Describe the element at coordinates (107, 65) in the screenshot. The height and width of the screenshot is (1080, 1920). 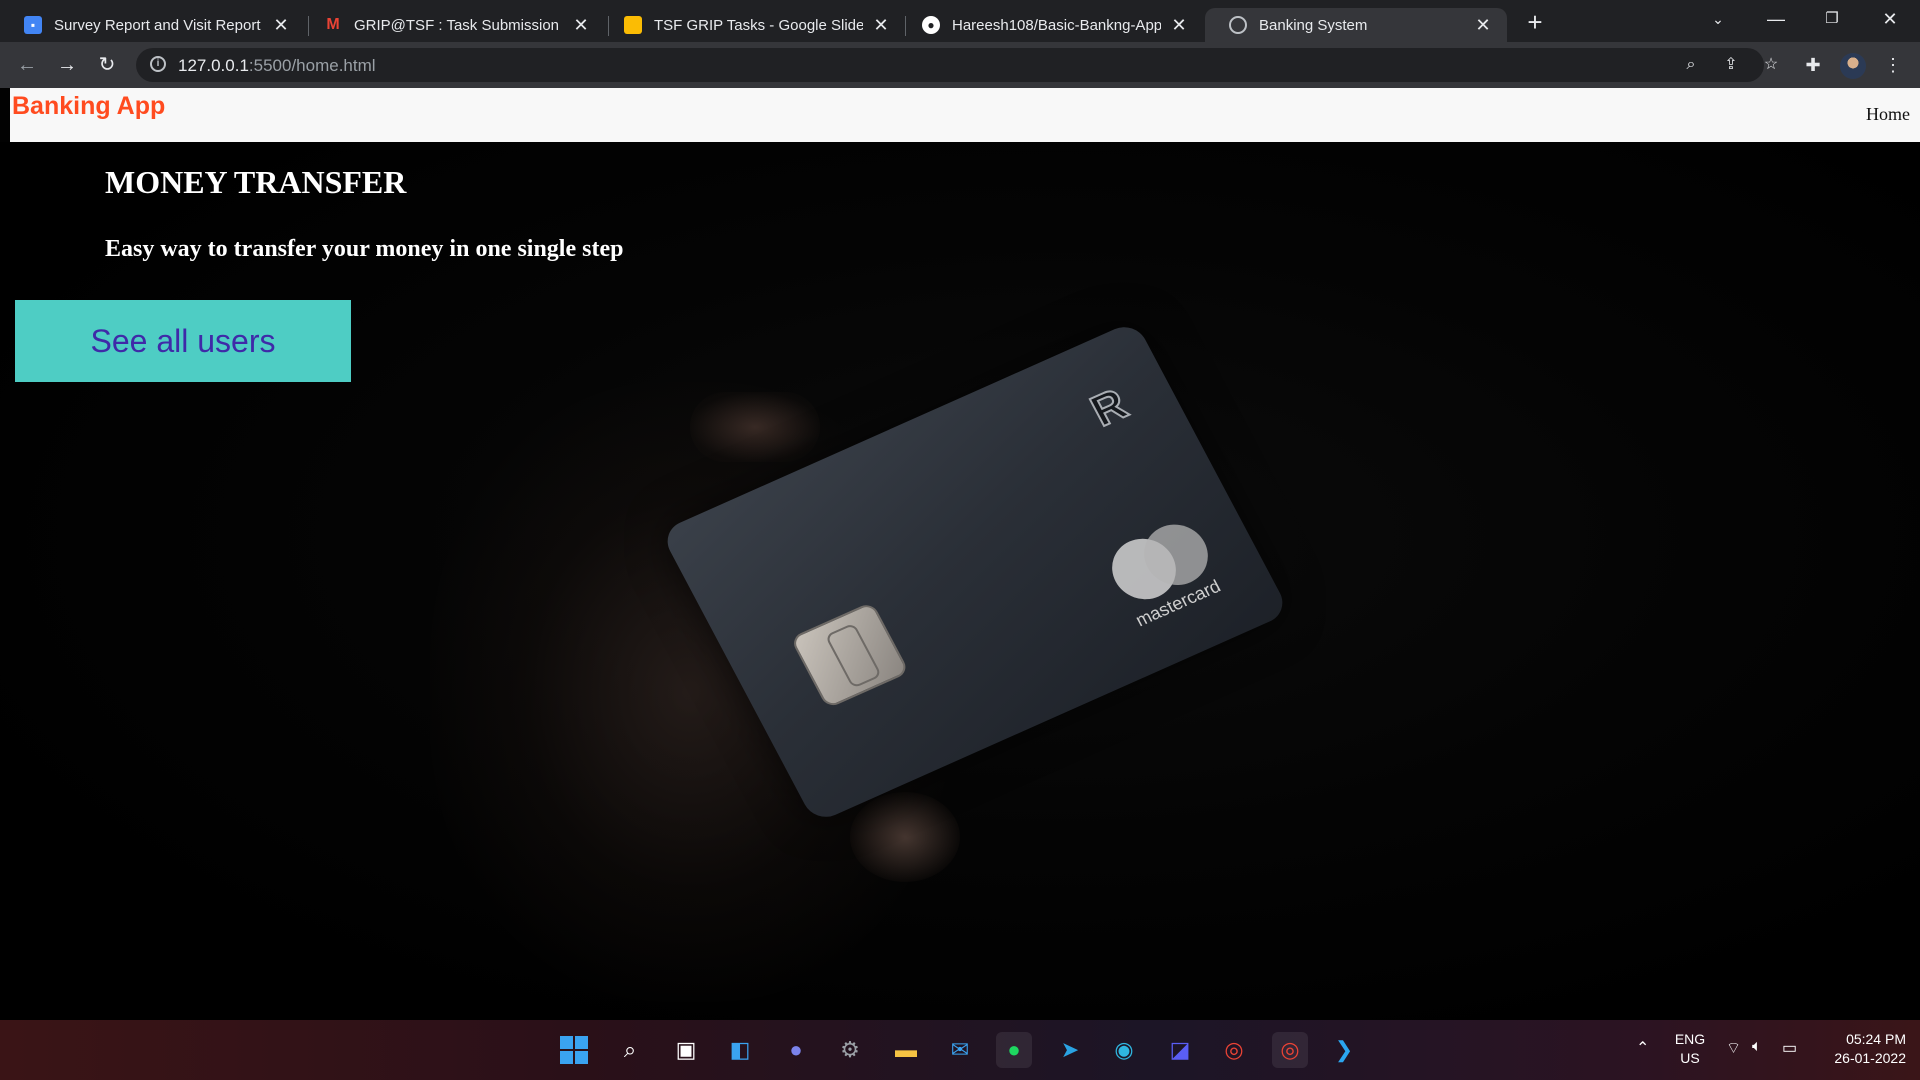
I see `reload-button: ↻` at that location.